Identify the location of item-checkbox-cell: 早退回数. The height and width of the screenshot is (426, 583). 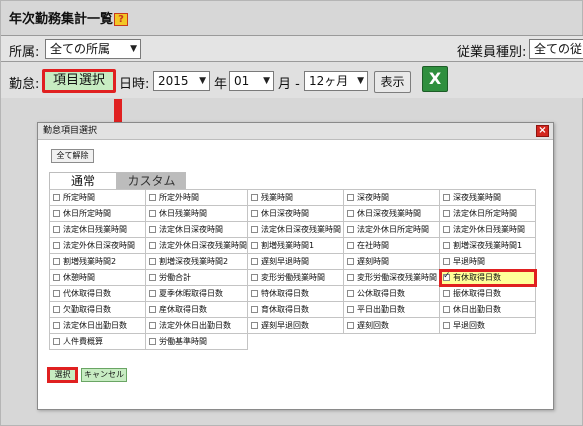
(487, 325).